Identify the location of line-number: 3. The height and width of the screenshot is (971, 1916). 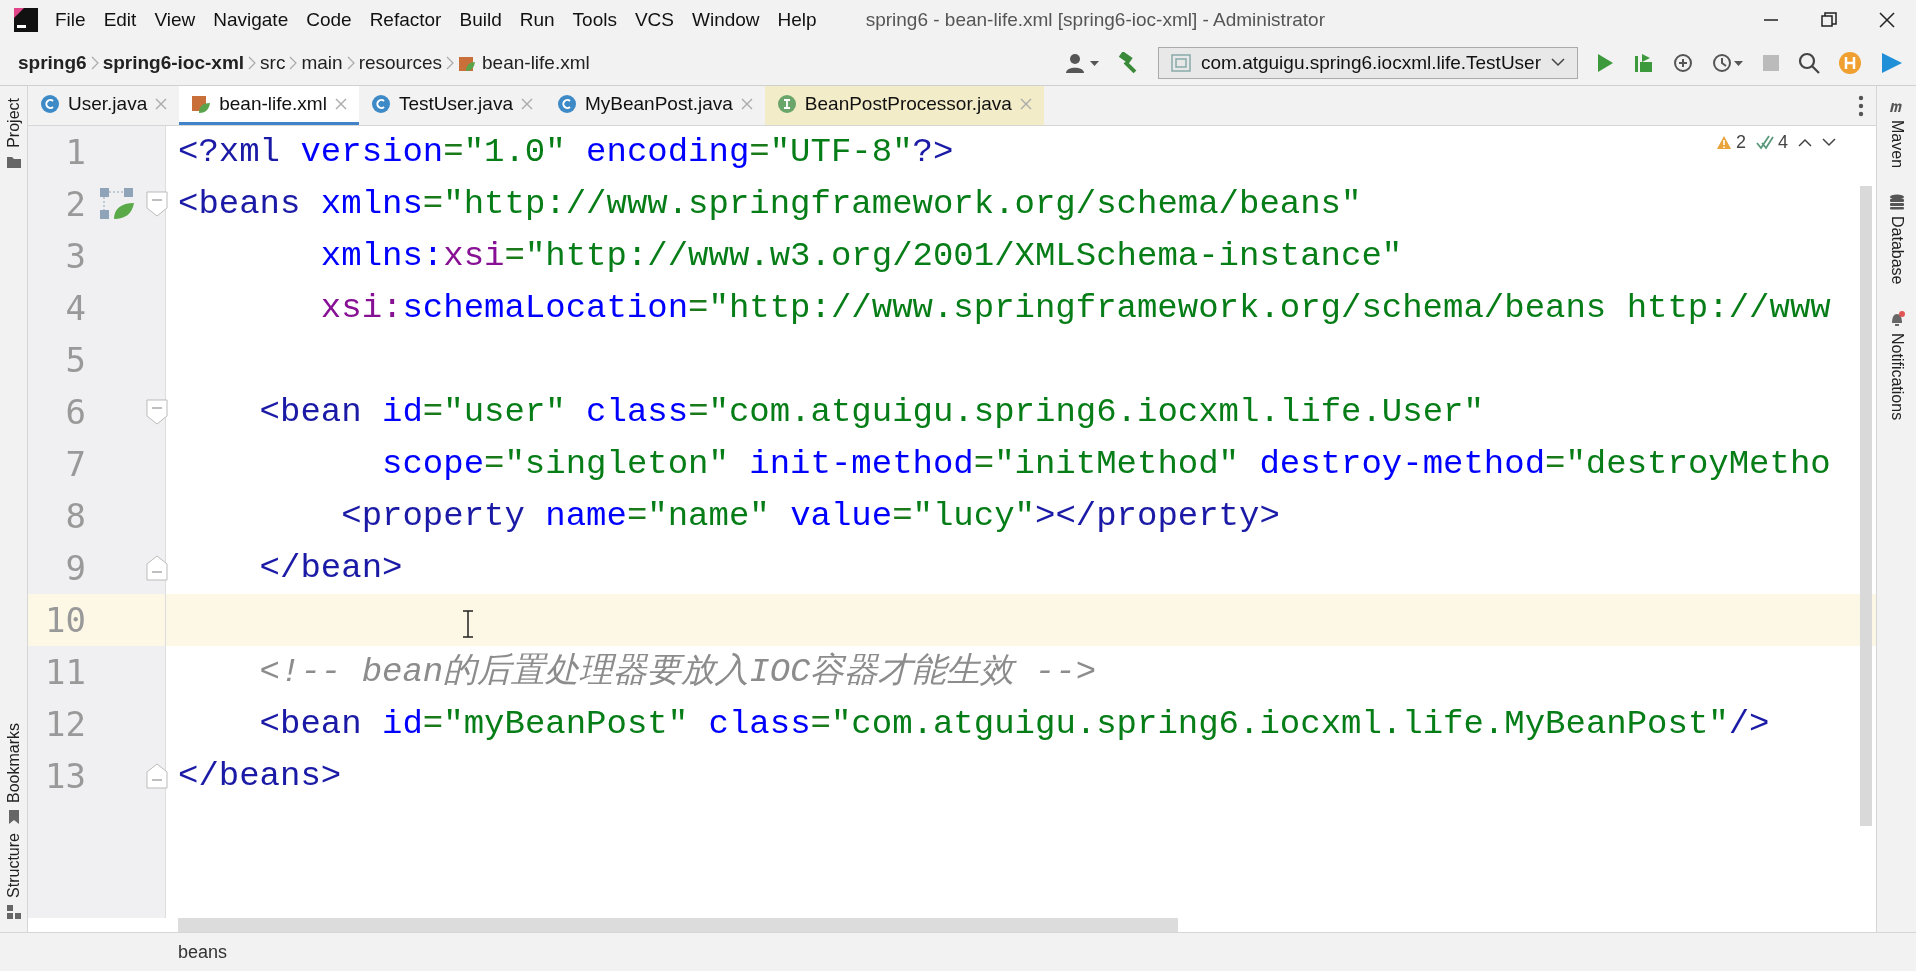
(75, 256).